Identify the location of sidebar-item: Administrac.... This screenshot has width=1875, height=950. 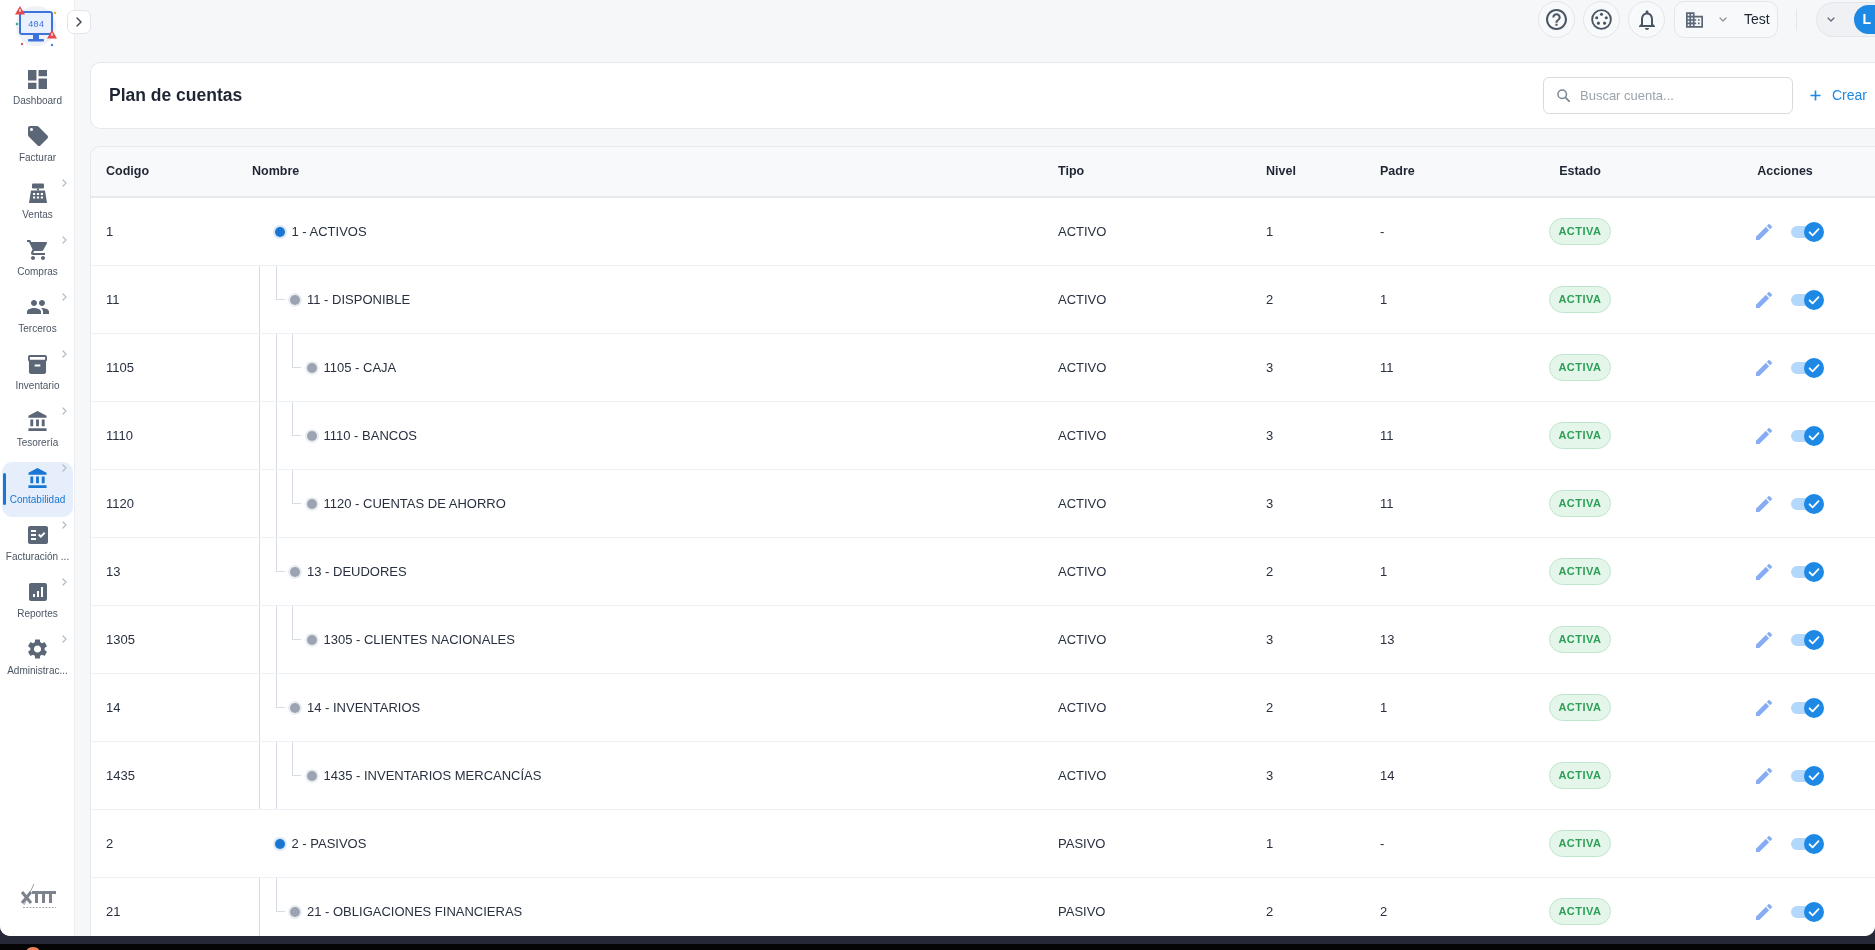
(37, 660).